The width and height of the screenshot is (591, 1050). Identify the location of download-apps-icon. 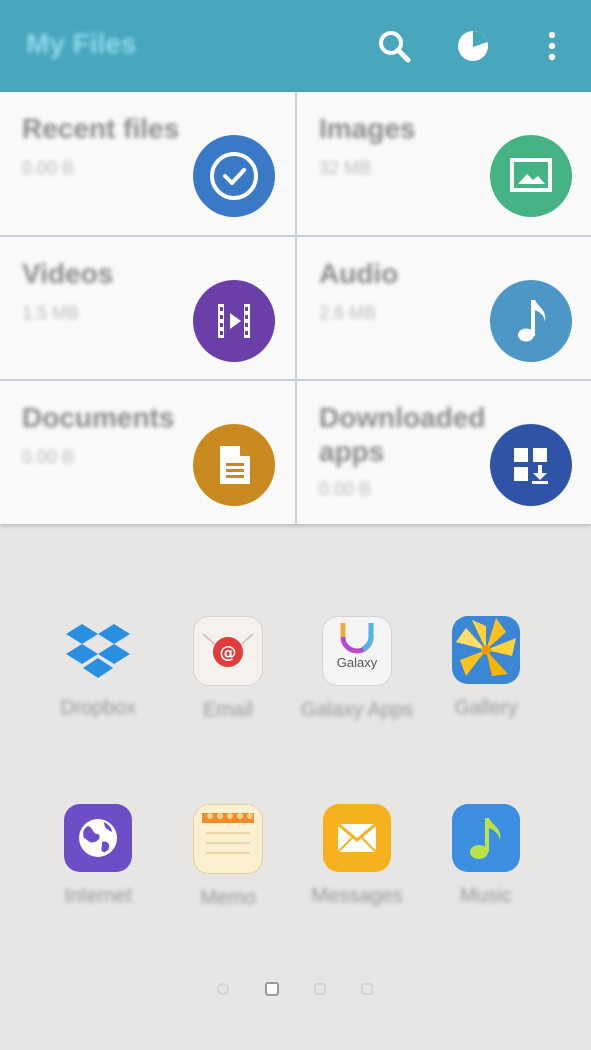
(531, 465).